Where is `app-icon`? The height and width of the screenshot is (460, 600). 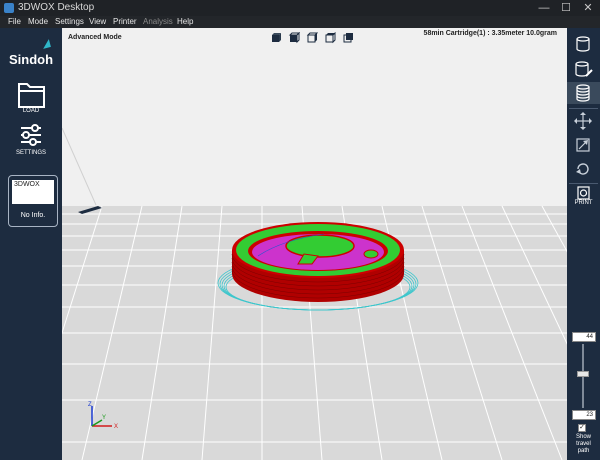
app-icon is located at coordinates (9, 8).